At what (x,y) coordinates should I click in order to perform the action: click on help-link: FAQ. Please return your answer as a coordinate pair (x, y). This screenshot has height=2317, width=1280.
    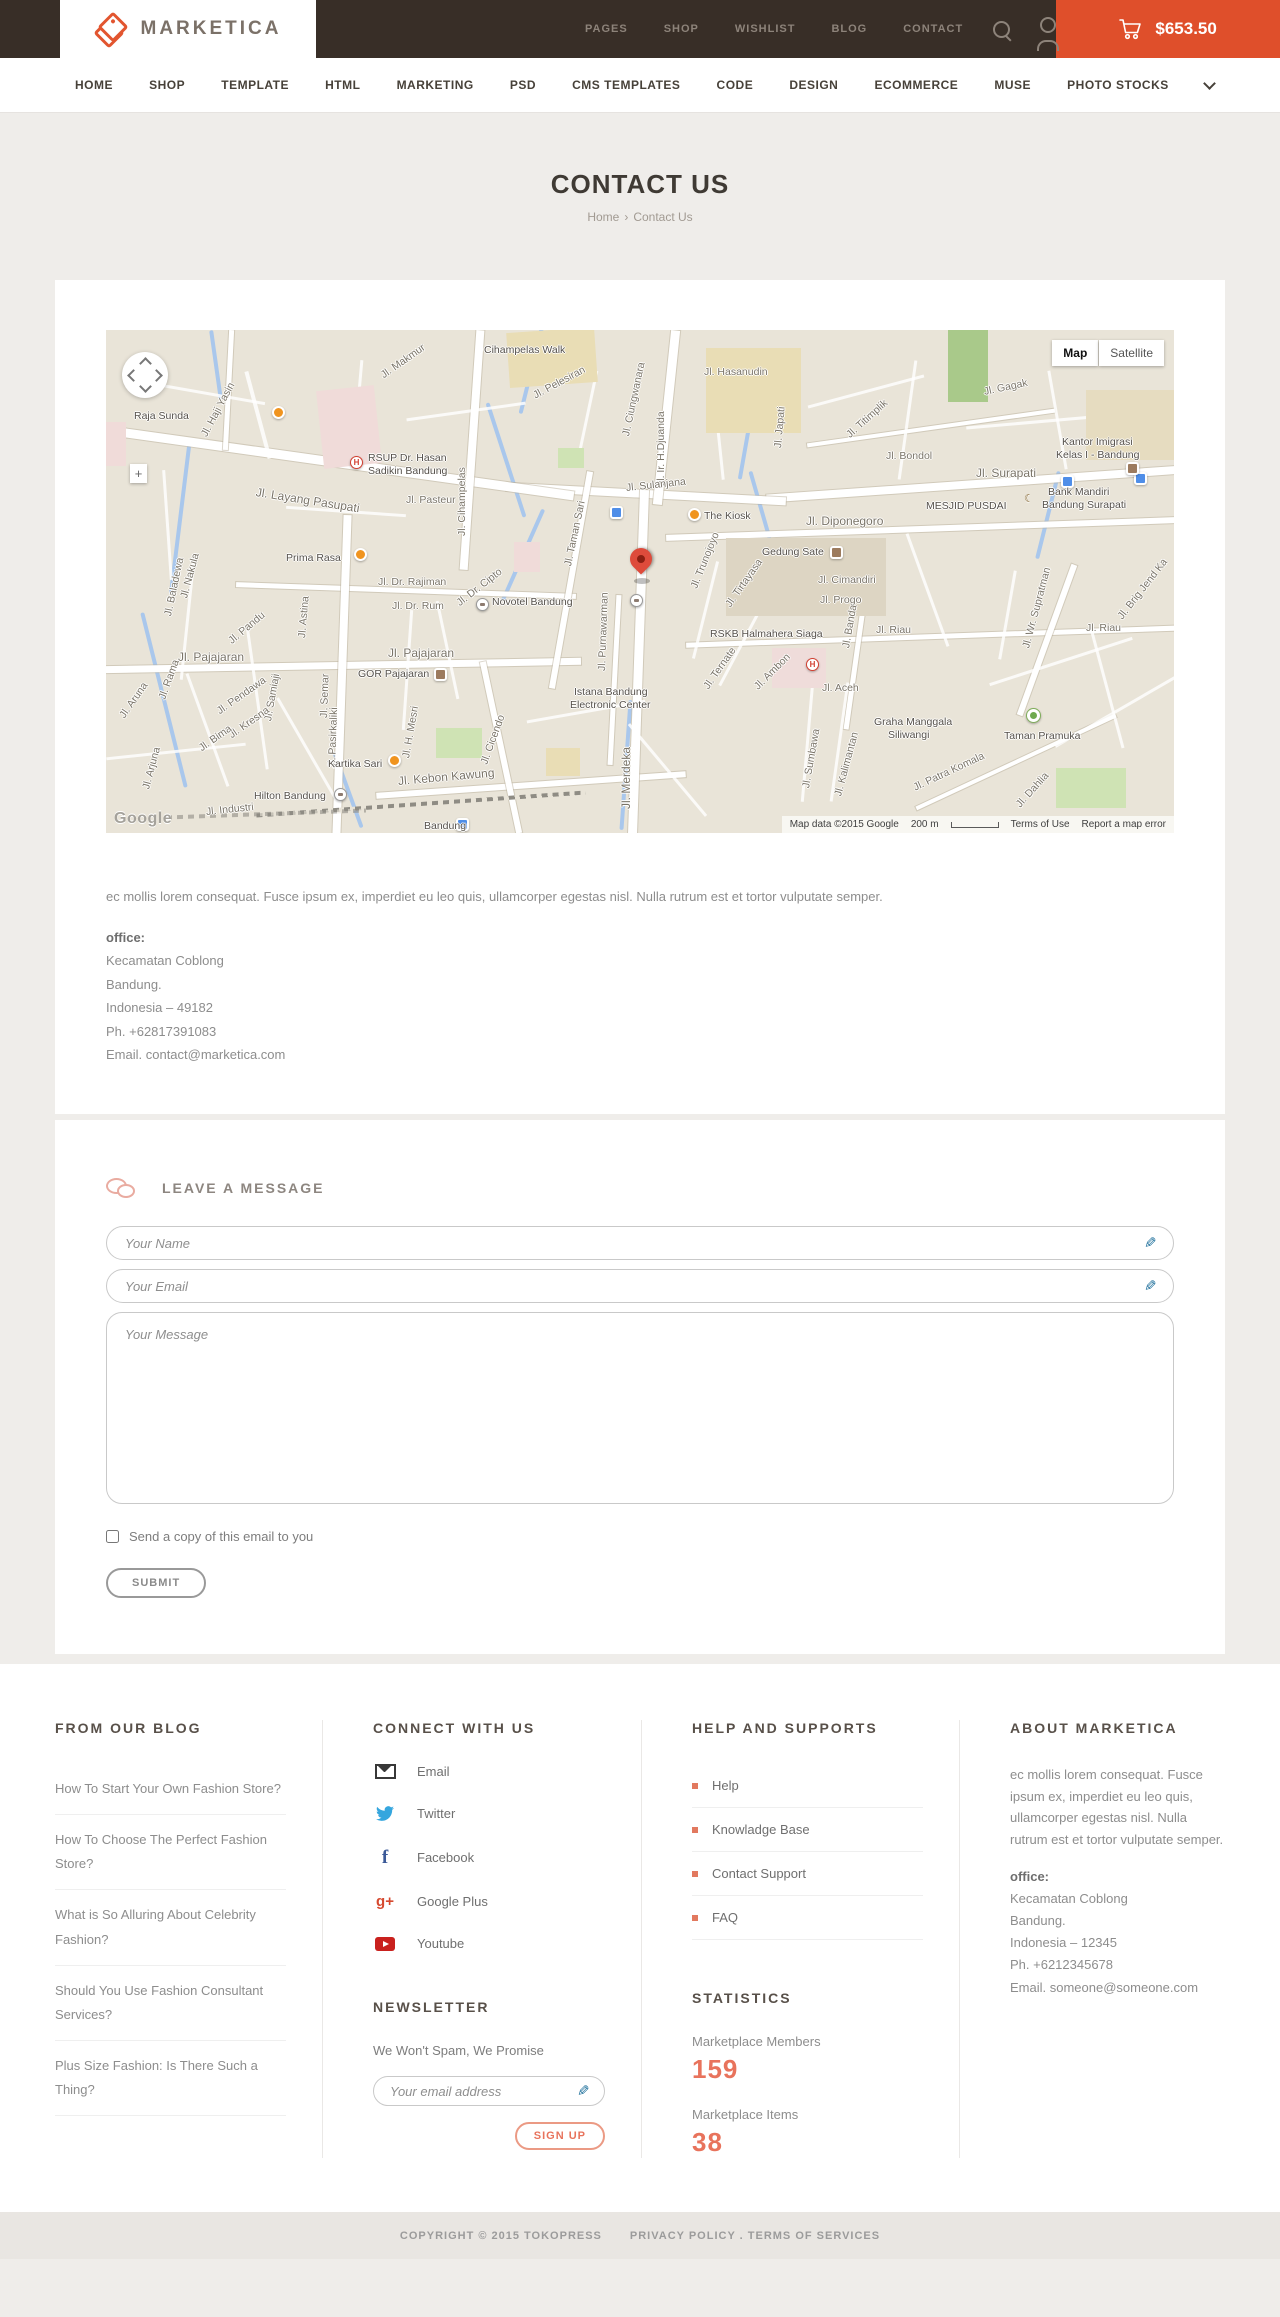
    Looking at the image, I should click on (807, 1918).